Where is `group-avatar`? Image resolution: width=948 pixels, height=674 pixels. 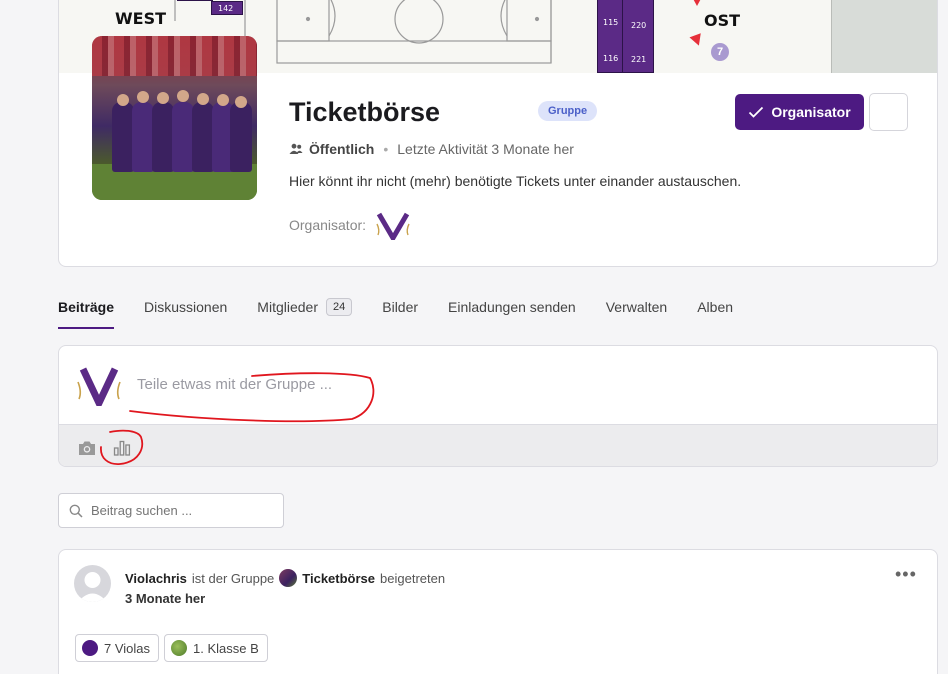
group-avatar is located at coordinates (288, 578).